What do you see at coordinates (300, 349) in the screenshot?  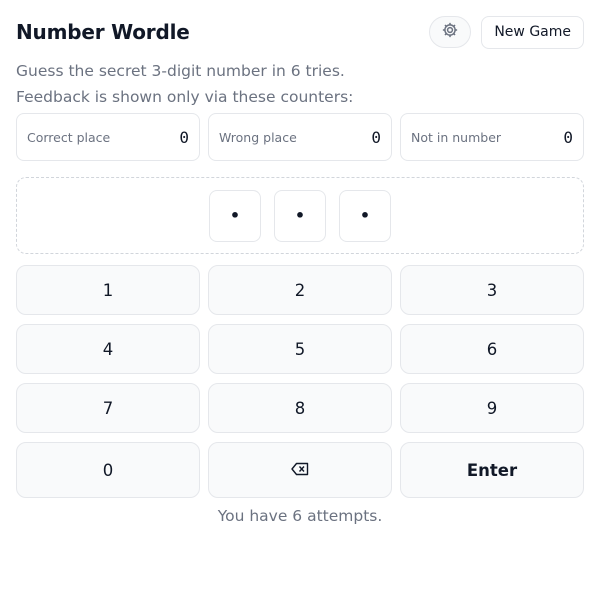 I see `key-5: 5` at bounding box center [300, 349].